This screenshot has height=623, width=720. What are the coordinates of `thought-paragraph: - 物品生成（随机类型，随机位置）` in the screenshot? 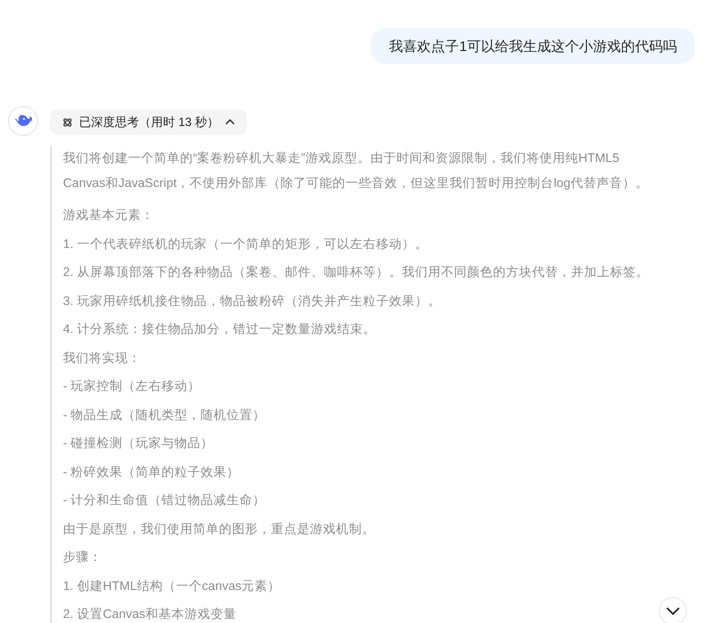 It's located at (165, 415).